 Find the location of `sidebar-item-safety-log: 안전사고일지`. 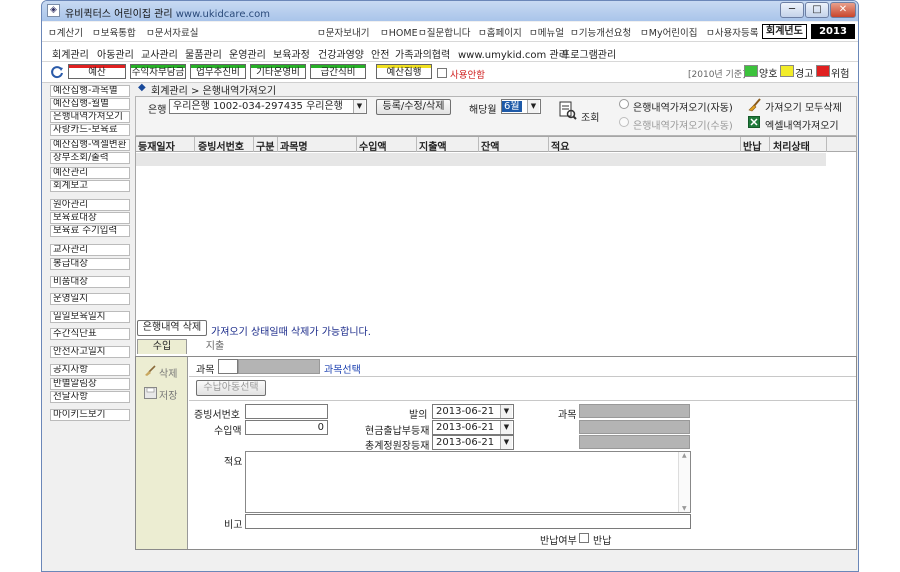

sidebar-item-safety-log: 안전사고일지 is located at coordinates (90, 352).